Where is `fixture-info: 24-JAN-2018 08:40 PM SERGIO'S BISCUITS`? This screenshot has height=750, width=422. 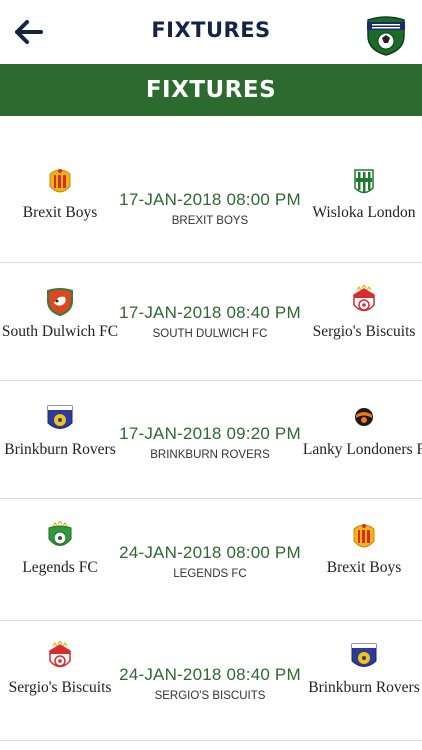 fixture-info: 24-JAN-2018 08:40 PM SERGIO'S BISCUITS is located at coordinates (210, 683).